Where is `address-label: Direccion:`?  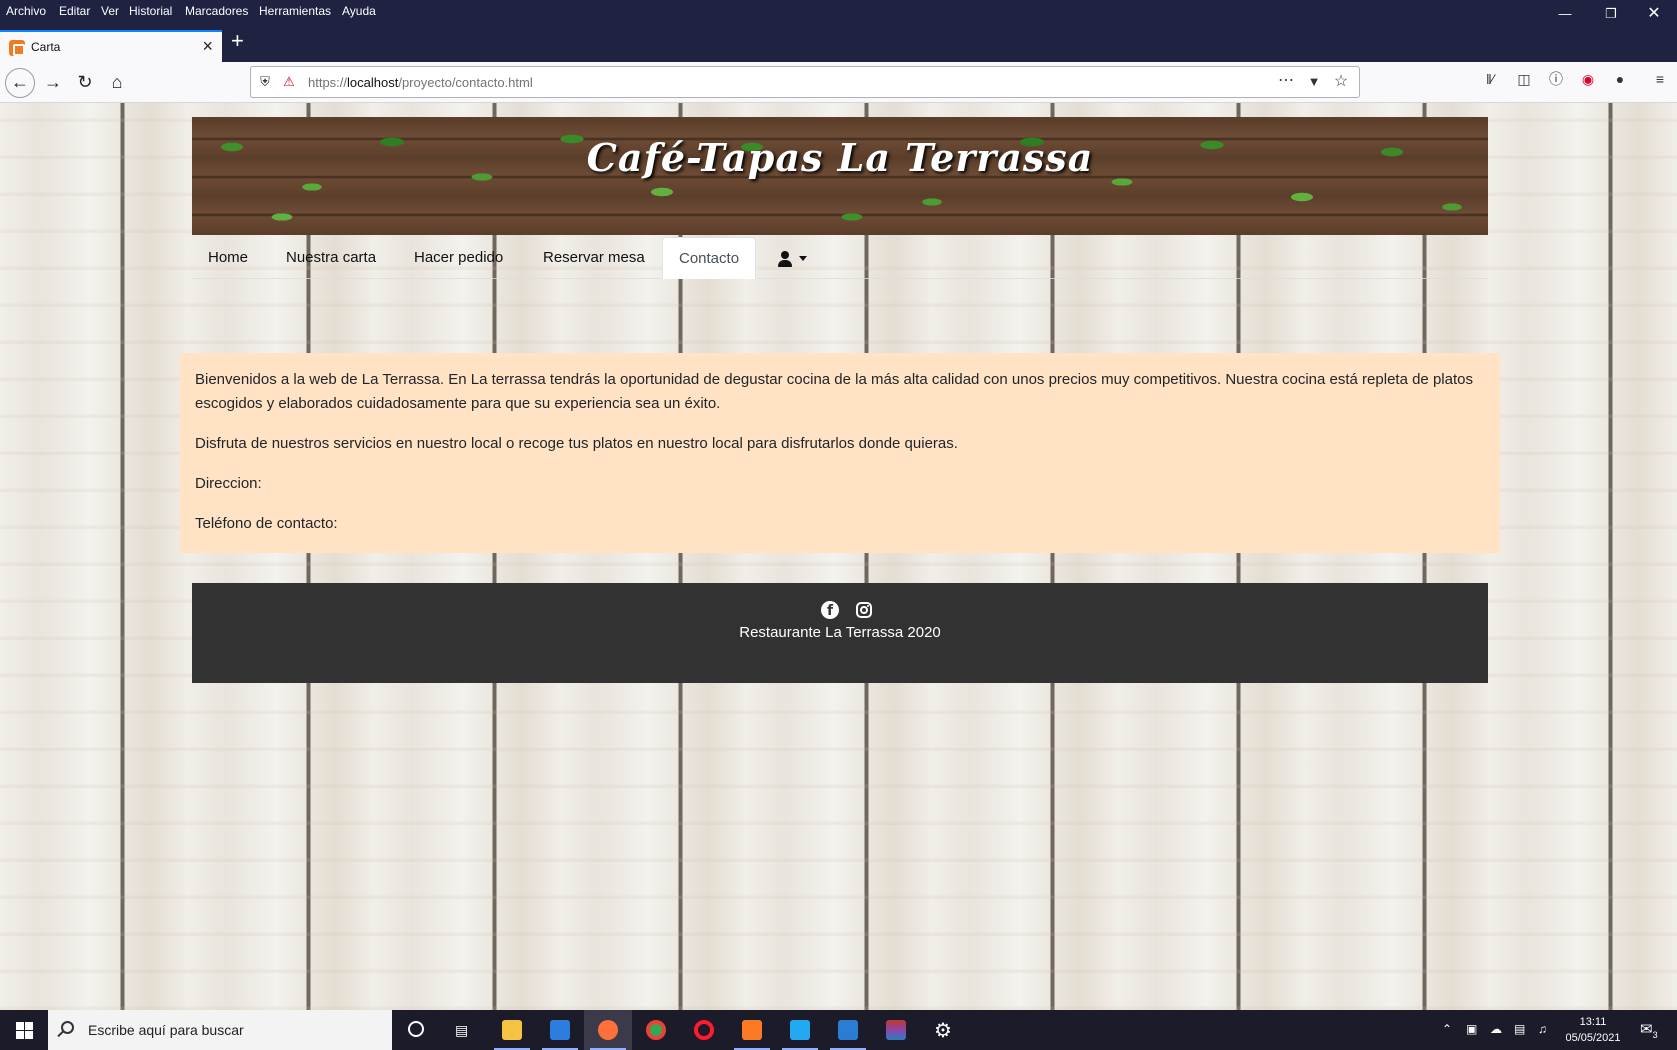 address-label: Direccion: is located at coordinates (228, 483).